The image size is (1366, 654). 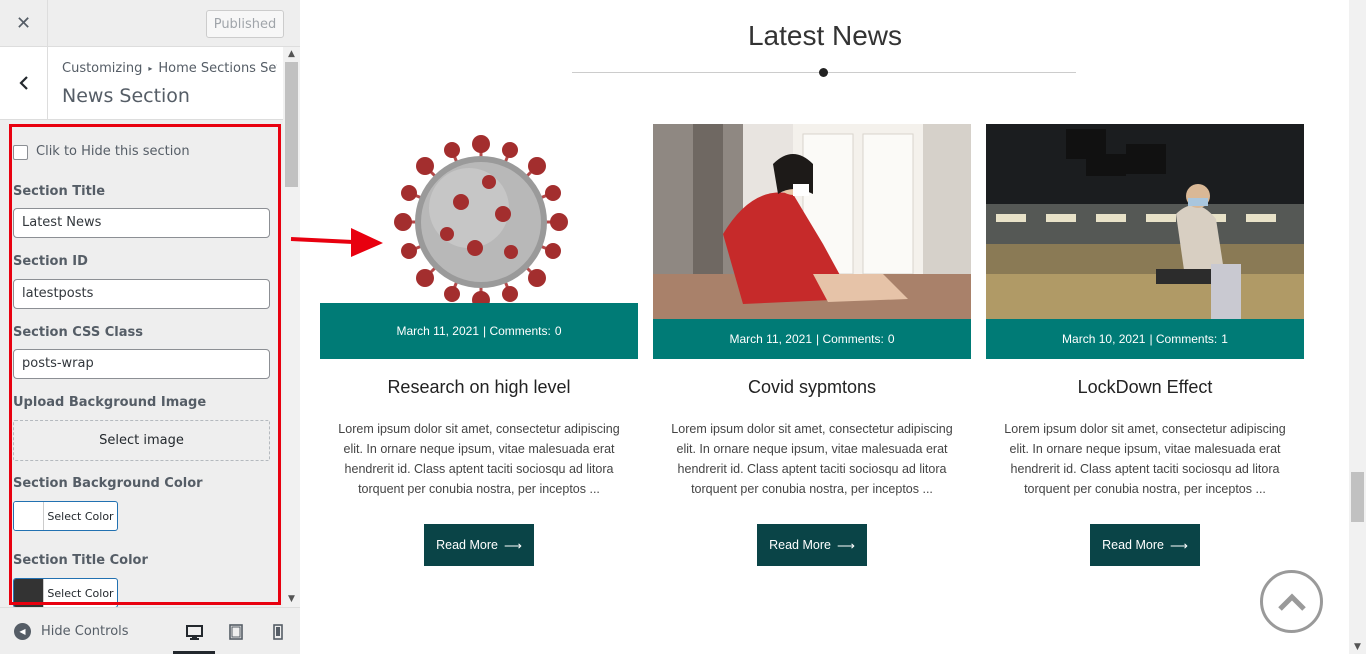 What do you see at coordinates (291, 599) in the screenshot?
I see `scroll-down-arrow: ▼` at bounding box center [291, 599].